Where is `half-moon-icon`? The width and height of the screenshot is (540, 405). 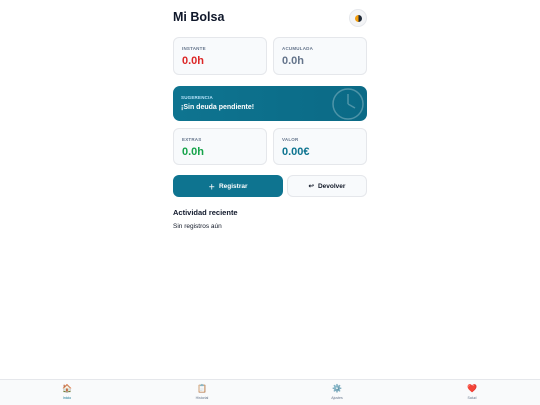
half-moon-icon is located at coordinates (358, 18).